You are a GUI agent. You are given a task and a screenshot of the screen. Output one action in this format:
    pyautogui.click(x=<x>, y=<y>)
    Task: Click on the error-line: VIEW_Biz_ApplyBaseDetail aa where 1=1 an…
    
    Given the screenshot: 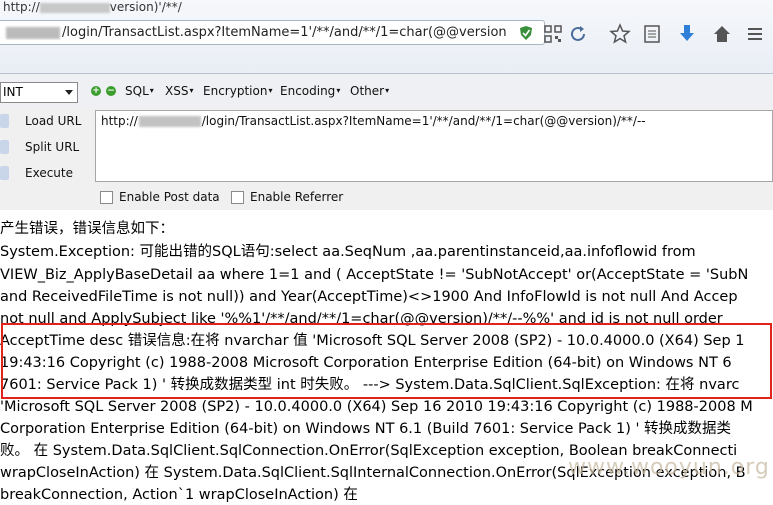 What is the action you would take?
    pyautogui.click(x=374, y=275)
    